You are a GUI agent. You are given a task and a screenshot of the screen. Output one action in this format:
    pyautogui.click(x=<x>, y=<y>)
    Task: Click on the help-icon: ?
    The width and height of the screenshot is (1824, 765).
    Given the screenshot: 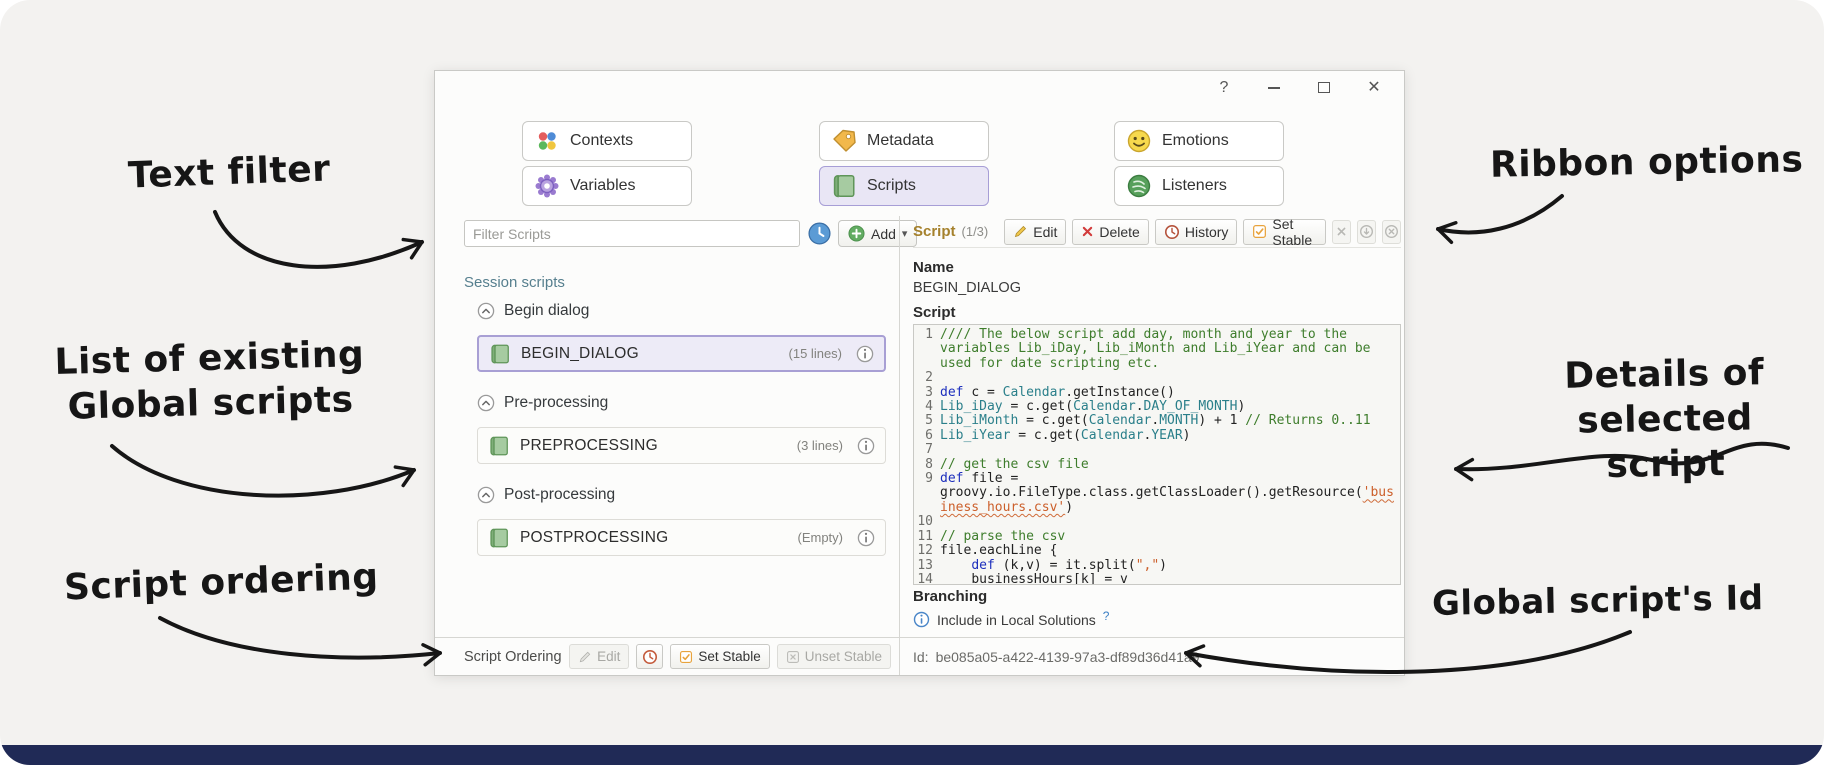 What is the action you would take?
    pyautogui.click(x=1224, y=88)
    